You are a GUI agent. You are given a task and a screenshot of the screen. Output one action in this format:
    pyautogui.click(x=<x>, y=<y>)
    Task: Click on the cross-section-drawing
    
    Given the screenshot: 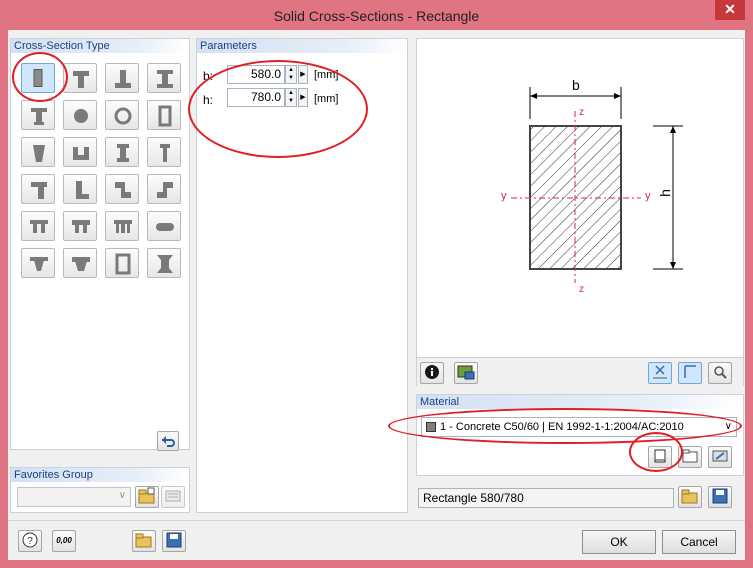 What is the action you would take?
    pyautogui.click(x=597, y=185)
    